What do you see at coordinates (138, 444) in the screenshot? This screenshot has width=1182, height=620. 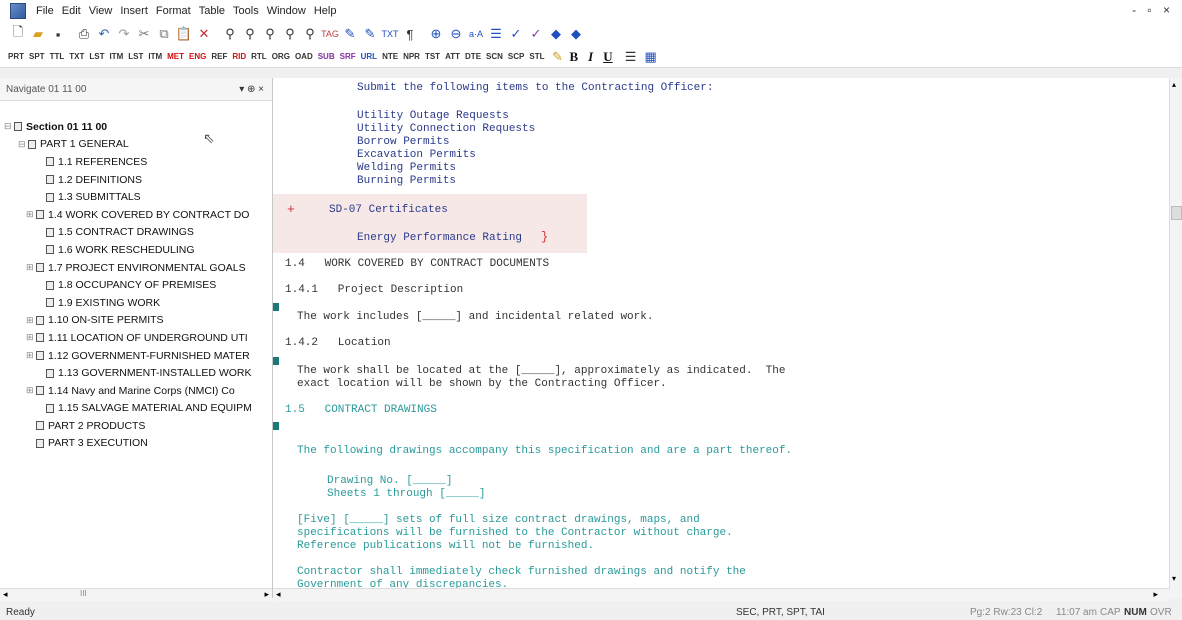 I see `nav-tree-item: PART 3 EXECUTION` at bounding box center [138, 444].